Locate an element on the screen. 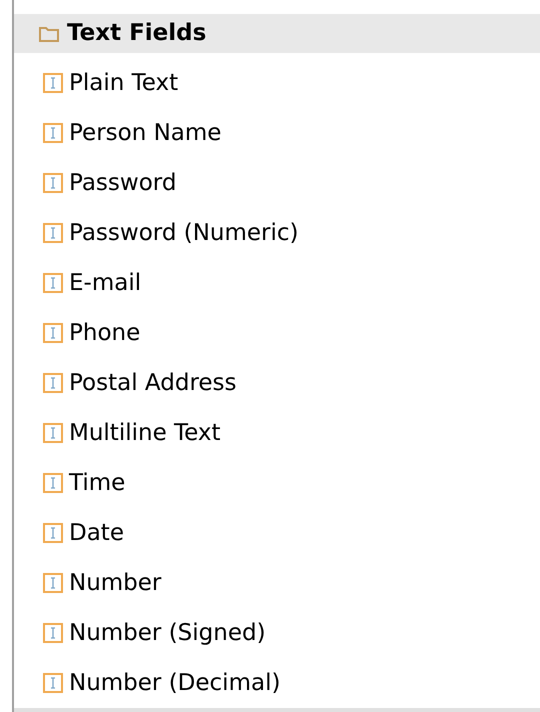 The width and height of the screenshot is (540, 712). palette-item: Password is located at coordinates (122, 183).